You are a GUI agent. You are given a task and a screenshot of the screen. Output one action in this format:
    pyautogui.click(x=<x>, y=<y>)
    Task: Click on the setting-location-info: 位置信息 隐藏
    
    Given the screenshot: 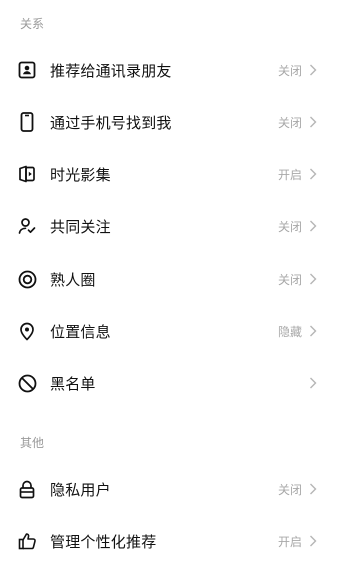 What is the action you would take?
    pyautogui.click(x=170, y=331)
    